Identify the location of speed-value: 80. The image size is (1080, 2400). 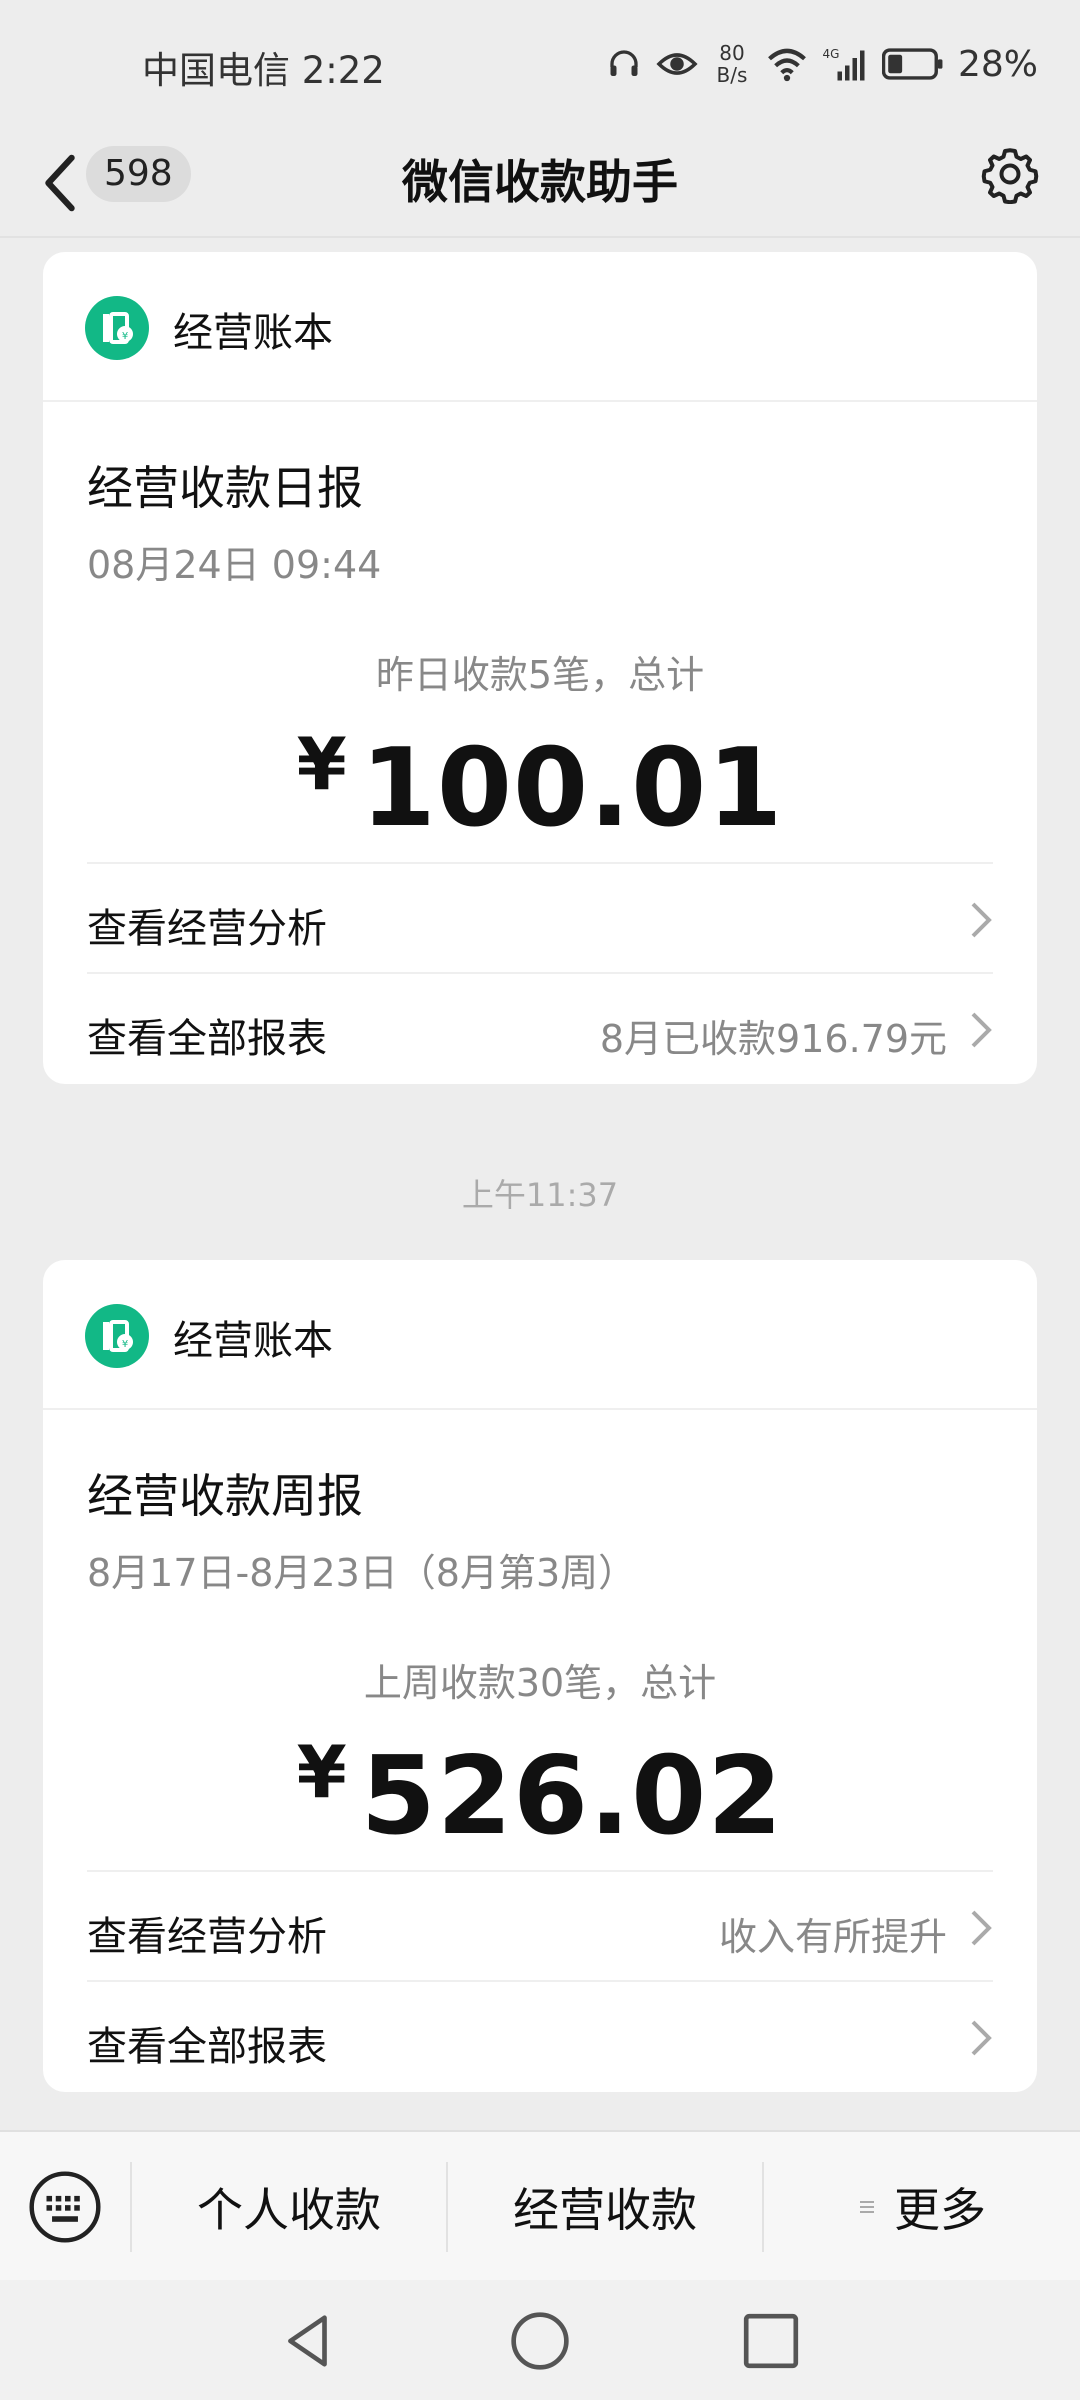
(732, 53).